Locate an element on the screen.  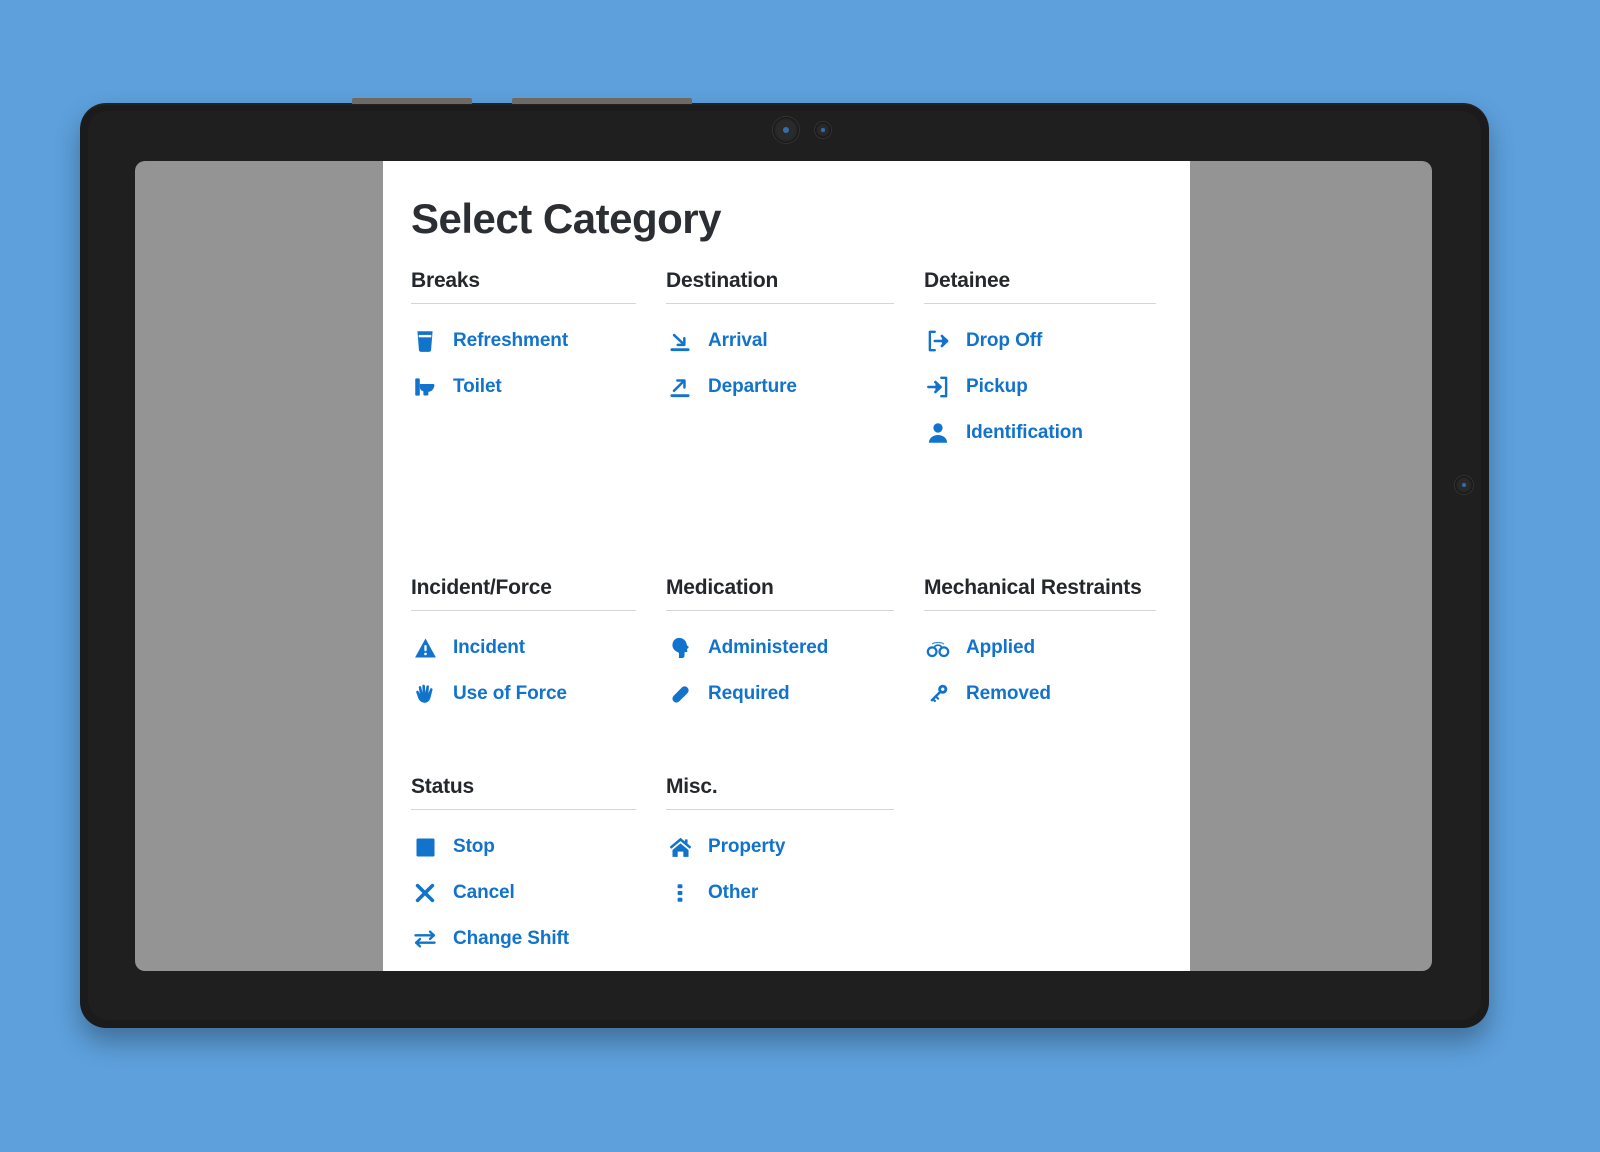
pill-capsule-icon is located at coordinates (680, 694).